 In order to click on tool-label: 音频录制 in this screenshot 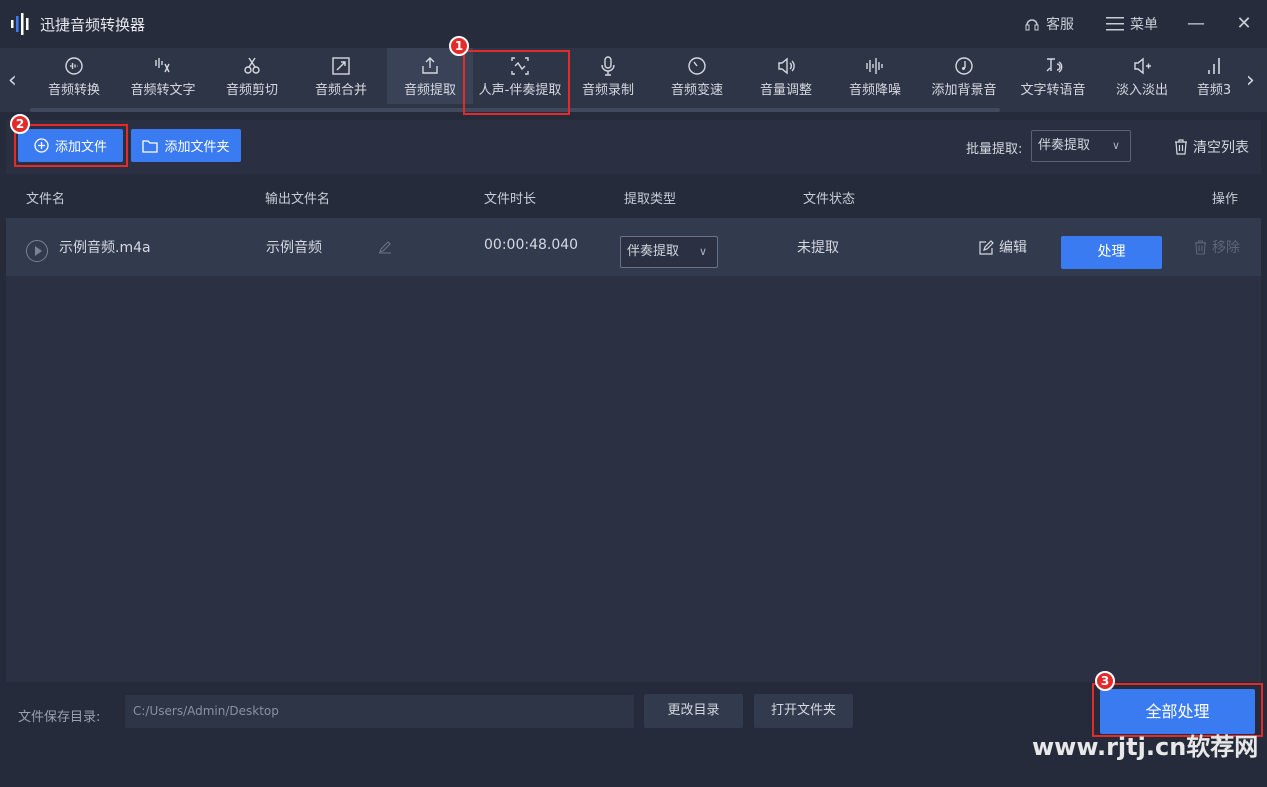, I will do `click(607, 90)`.